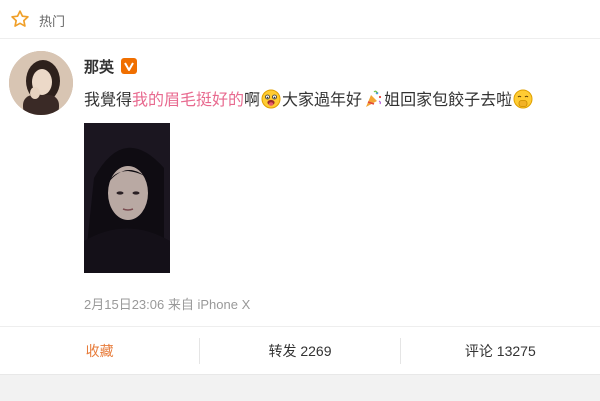 This screenshot has height=401, width=600. What do you see at coordinates (188, 100) in the screenshot?
I see `highlight-link: 我的眉毛挺好的` at bounding box center [188, 100].